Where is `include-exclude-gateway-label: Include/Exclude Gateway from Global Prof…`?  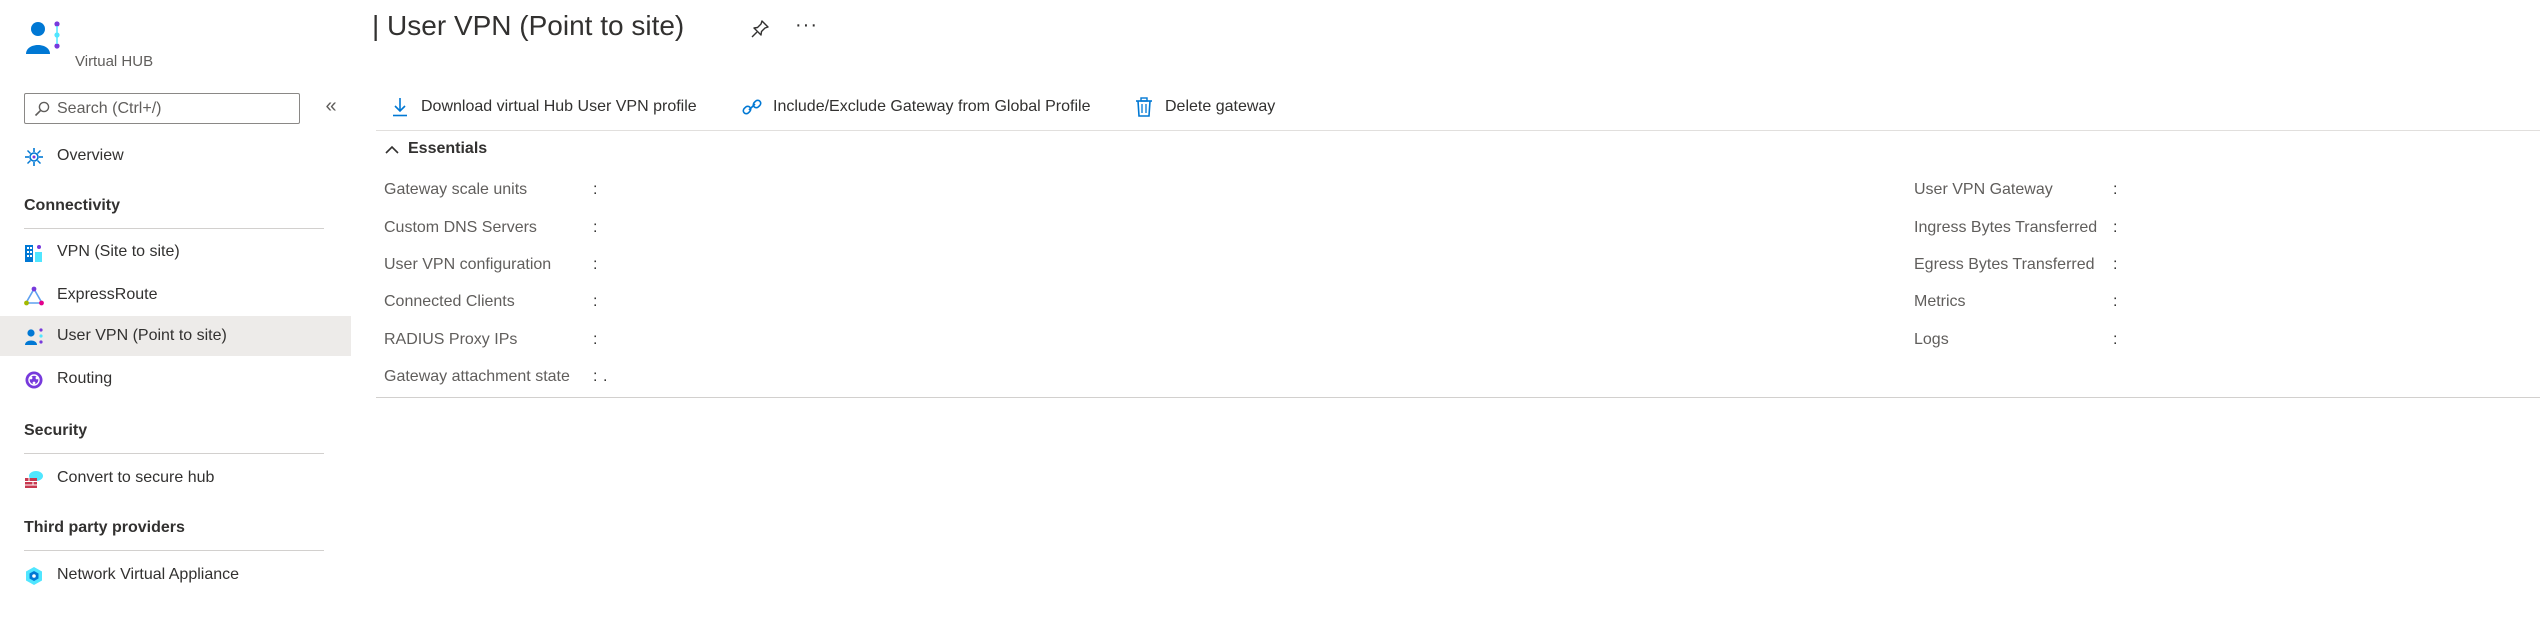
include-exclude-gateway-label: Include/Exclude Gateway from Global Prof… is located at coordinates (932, 106).